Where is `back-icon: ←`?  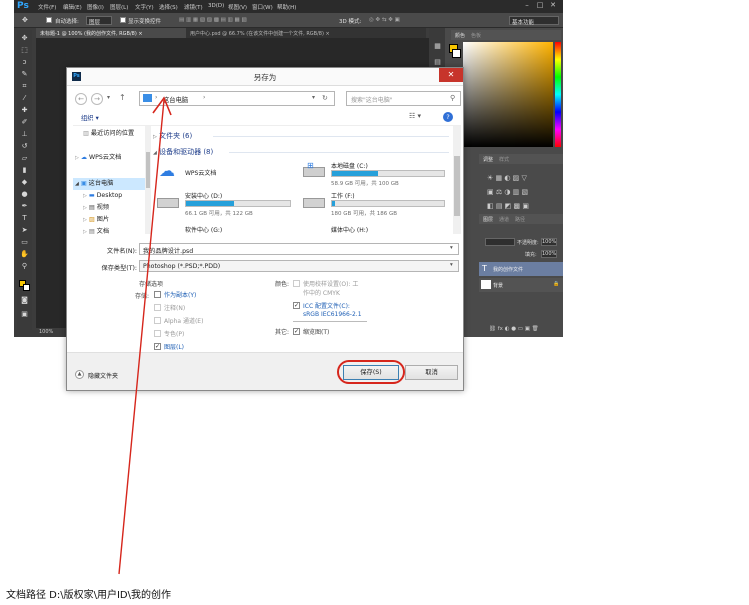 back-icon: ← is located at coordinates (81, 99).